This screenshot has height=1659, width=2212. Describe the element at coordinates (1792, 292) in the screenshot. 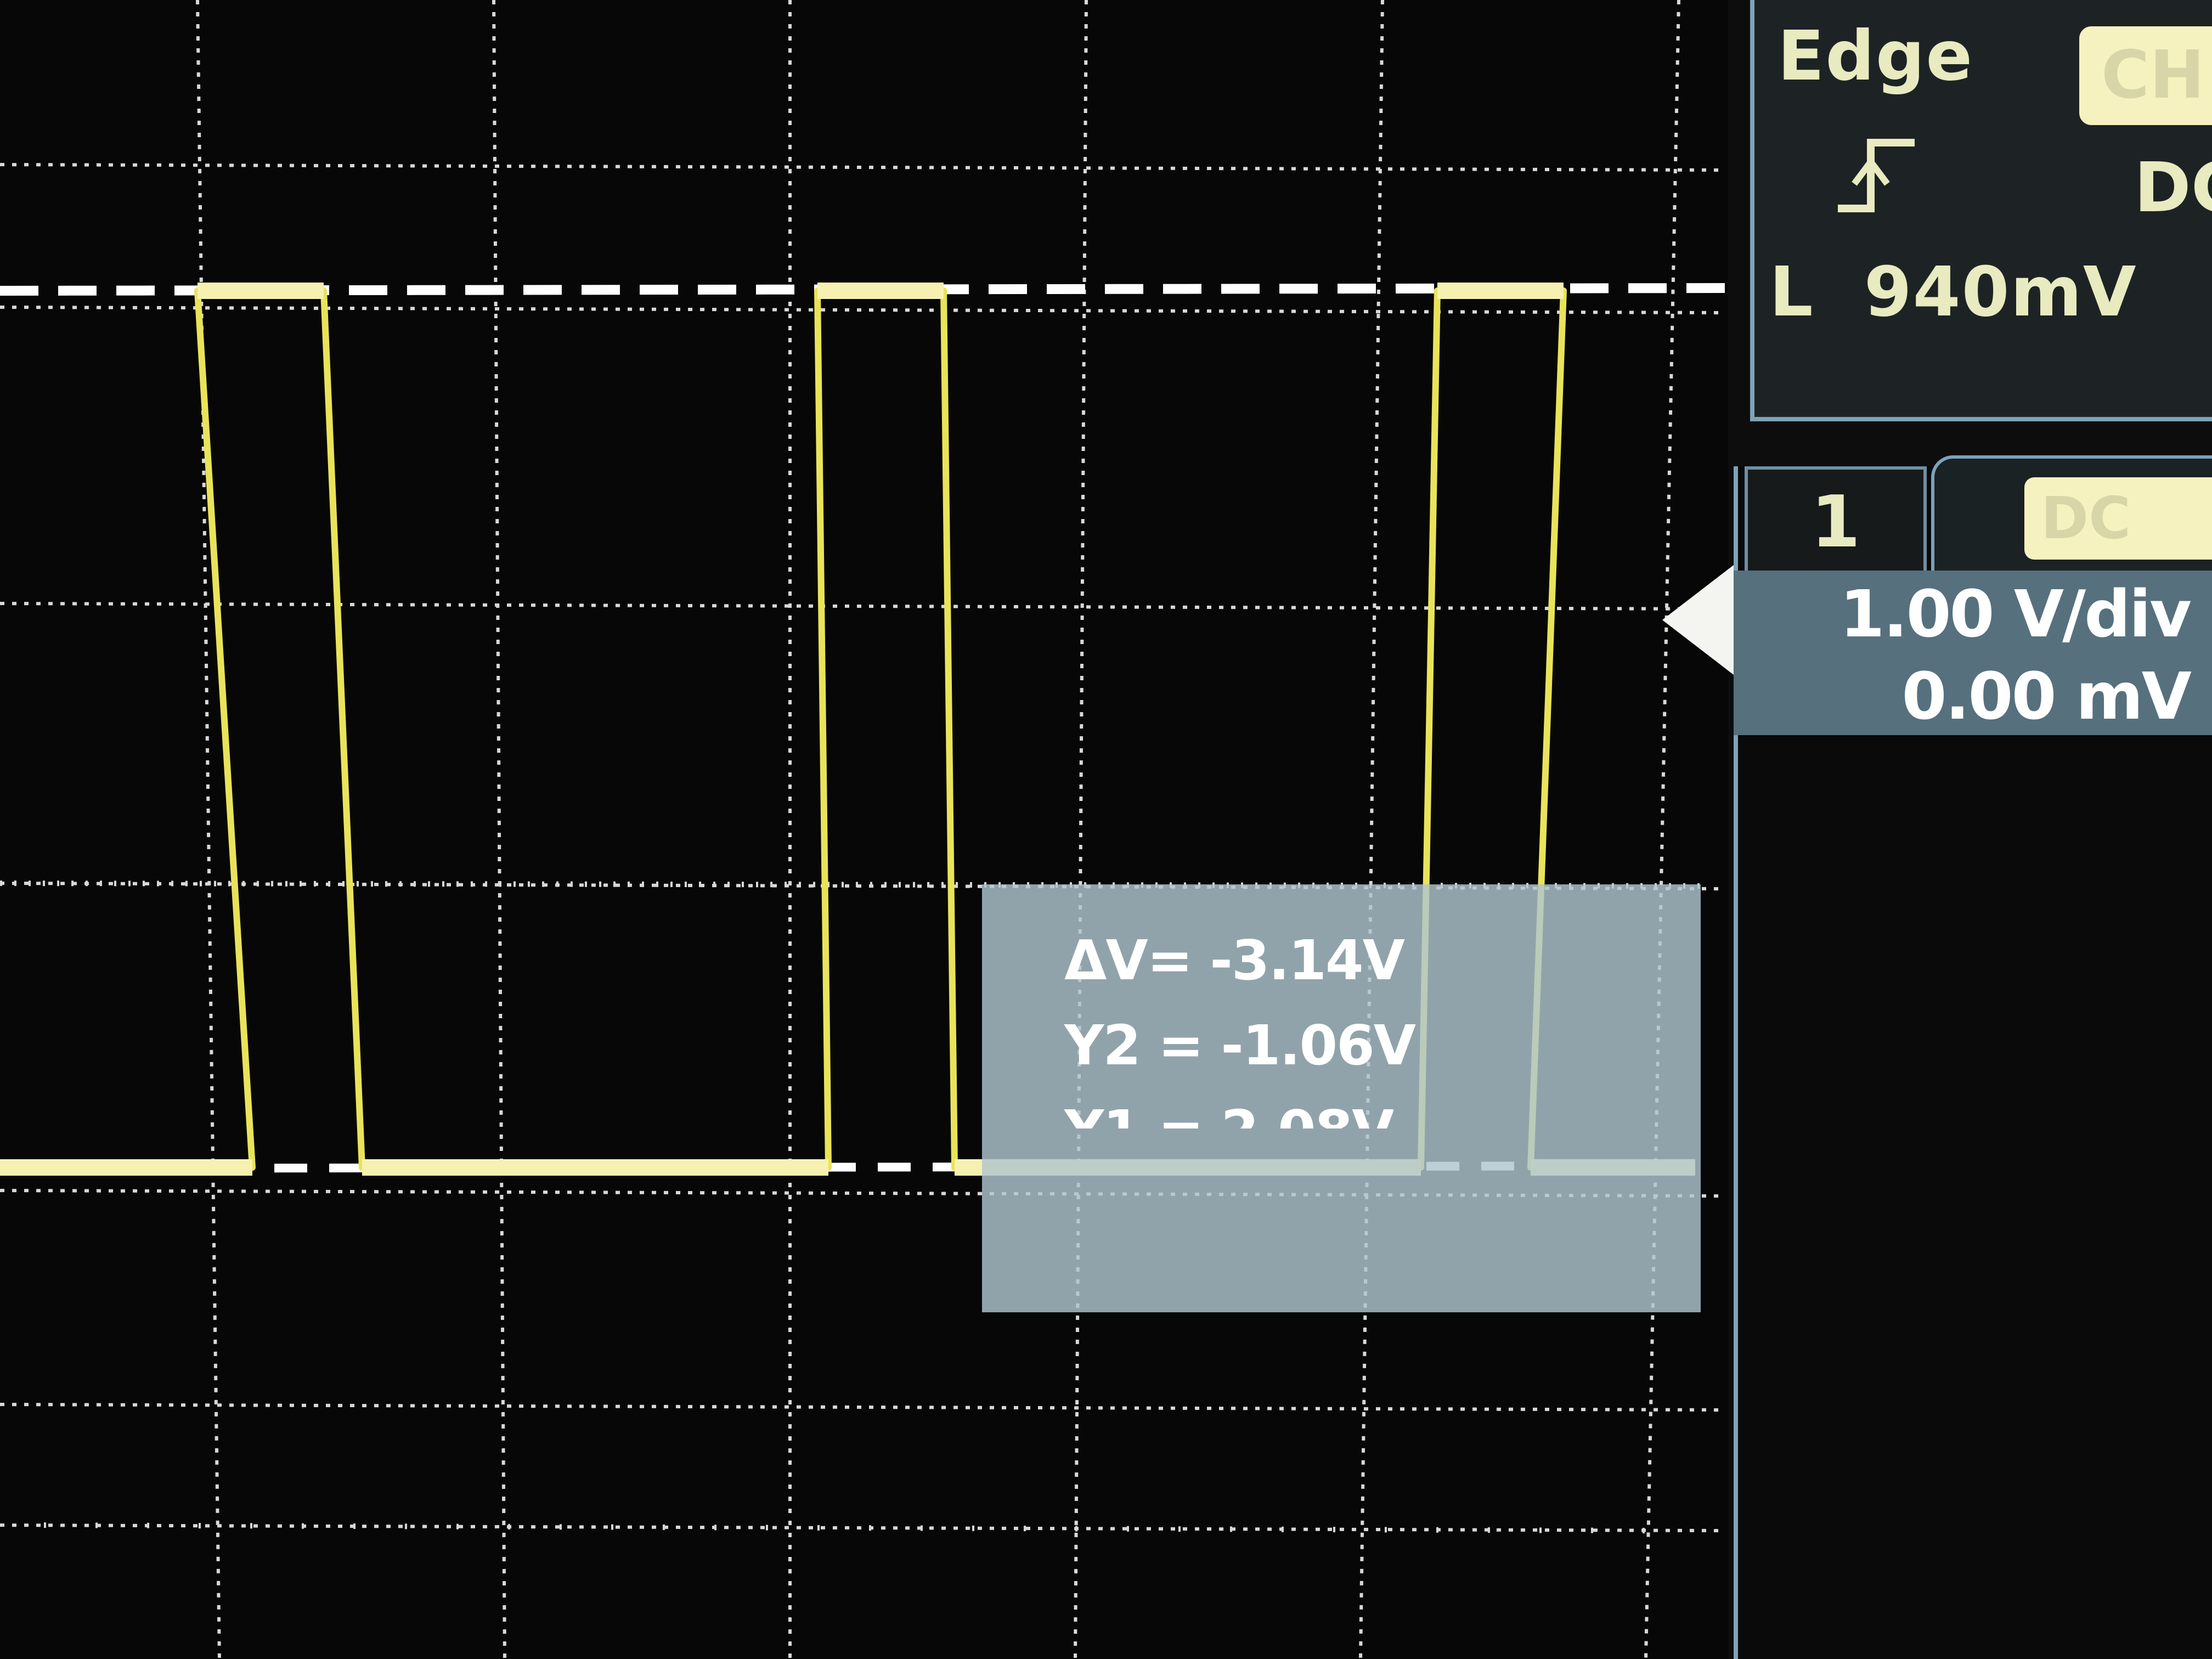

I see `trigger-level-prefix: L` at that location.